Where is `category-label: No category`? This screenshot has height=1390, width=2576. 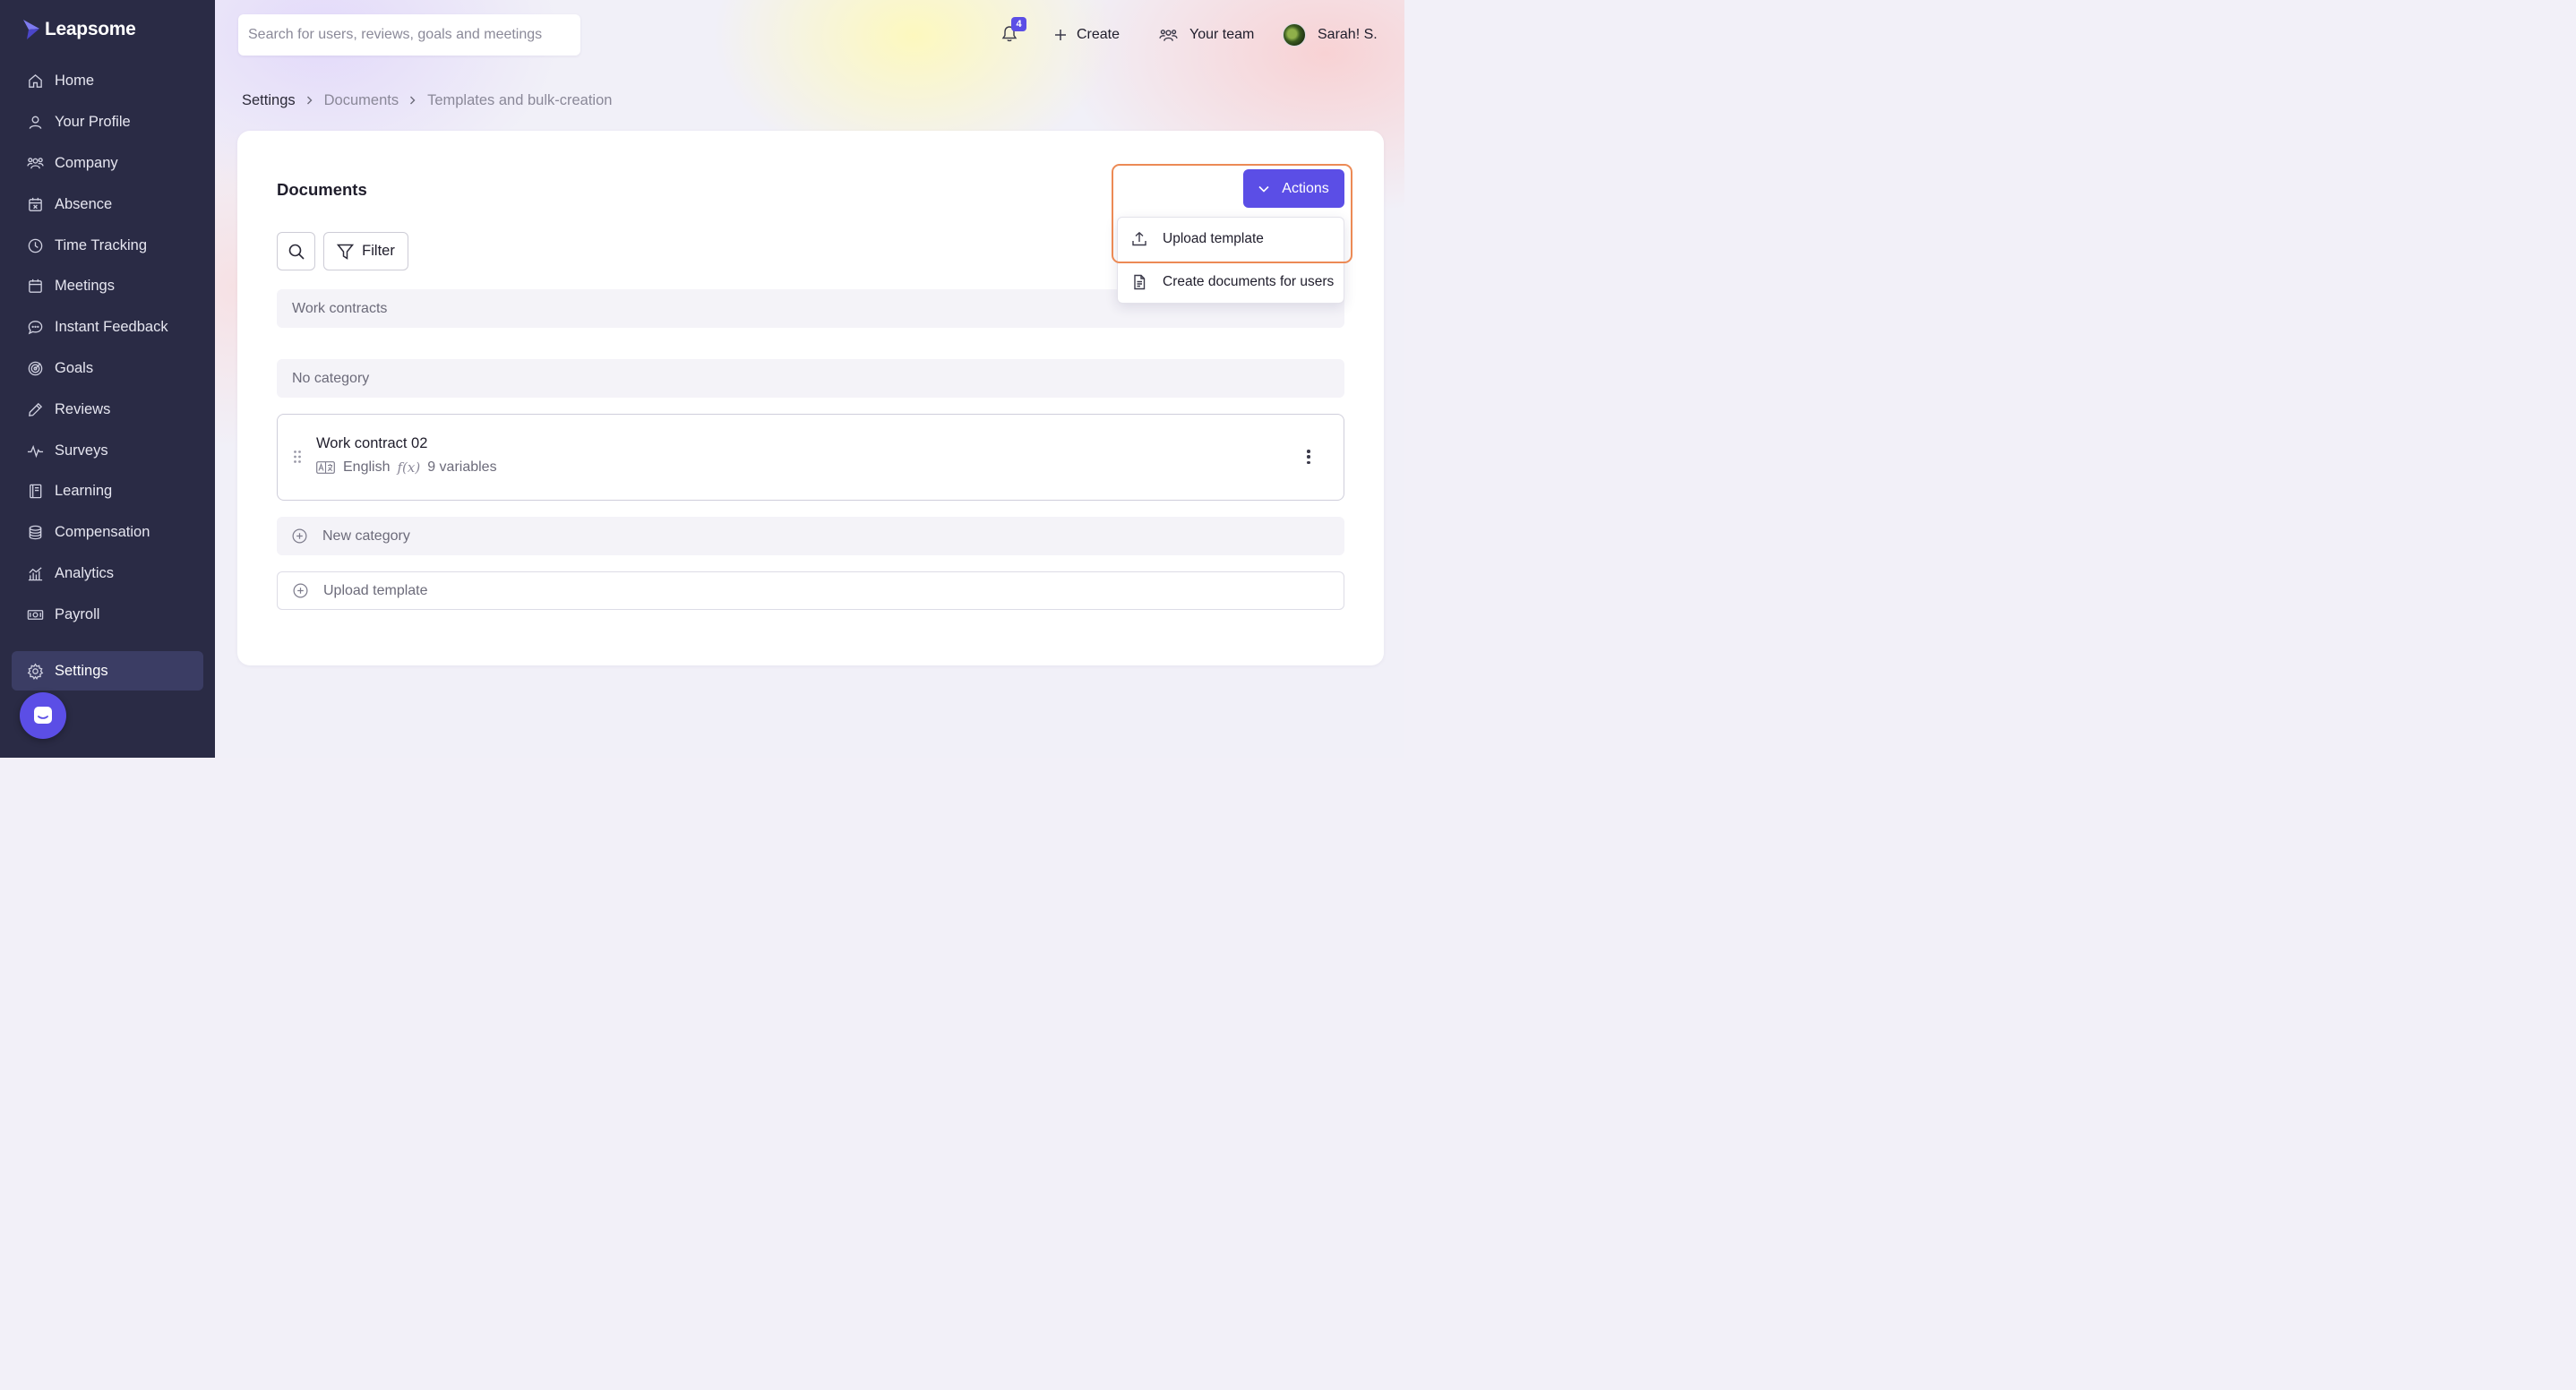 category-label: No category is located at coordinates (331, 378).